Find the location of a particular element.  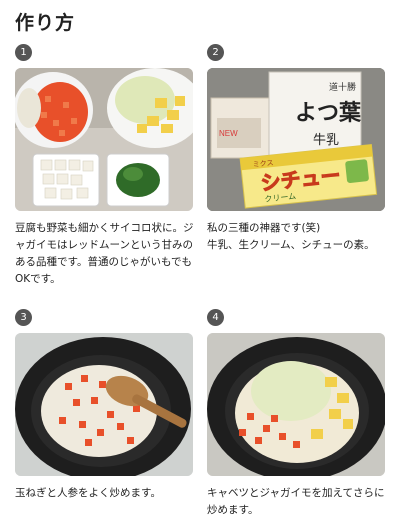

step-4-photo is located at coordinates (296, 404).